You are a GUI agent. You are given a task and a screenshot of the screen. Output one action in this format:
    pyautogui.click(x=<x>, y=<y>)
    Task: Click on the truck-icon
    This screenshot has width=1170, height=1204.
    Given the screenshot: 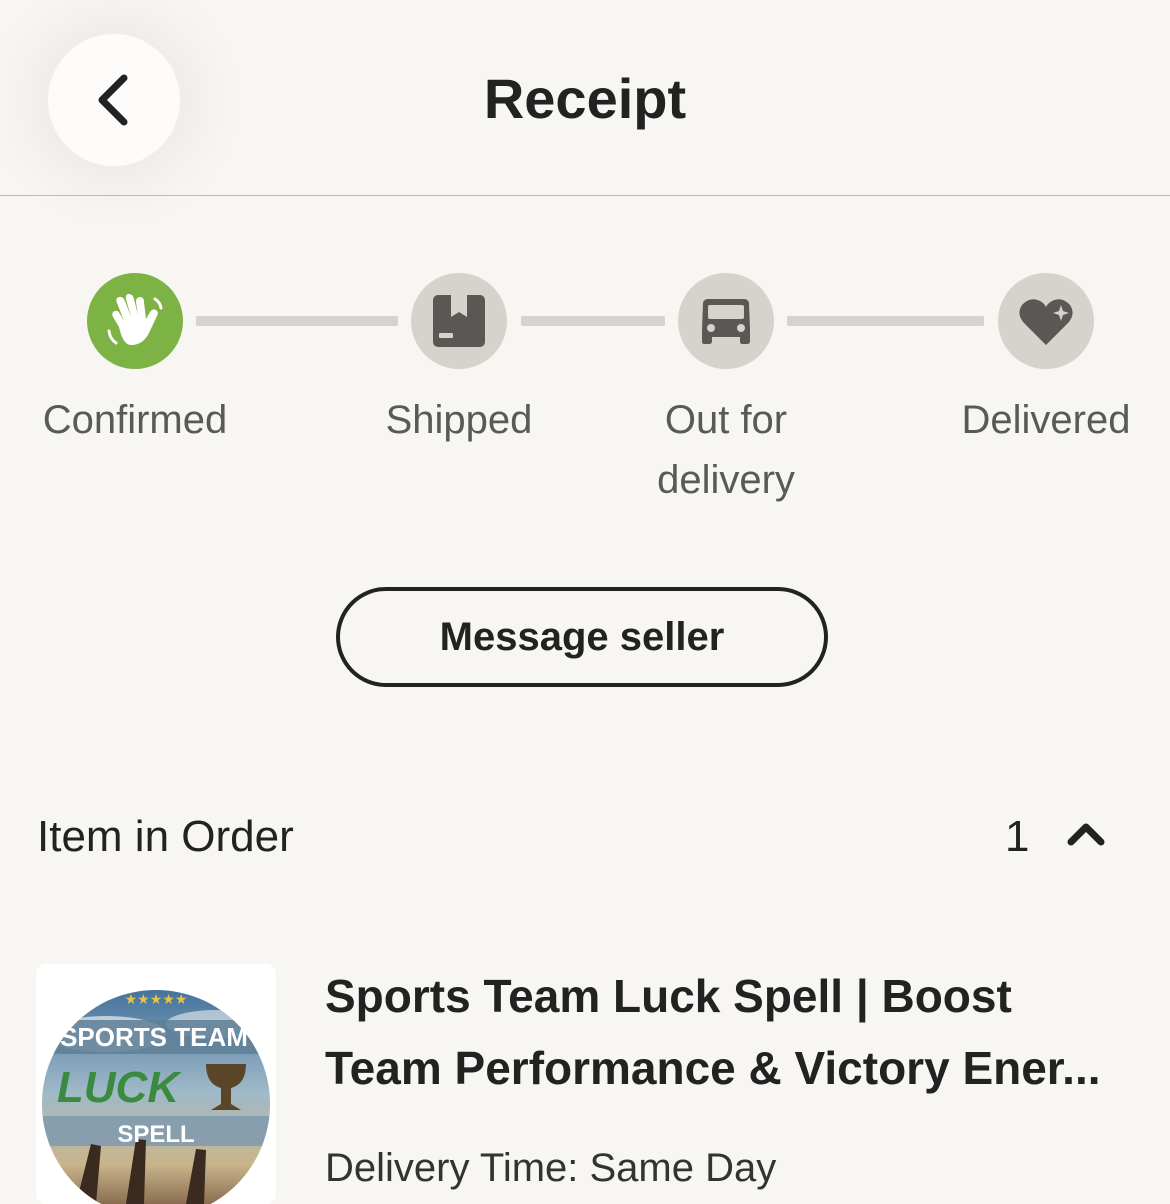 What is the action you would take?
    pyautogui.click(x=726, y=321)
    